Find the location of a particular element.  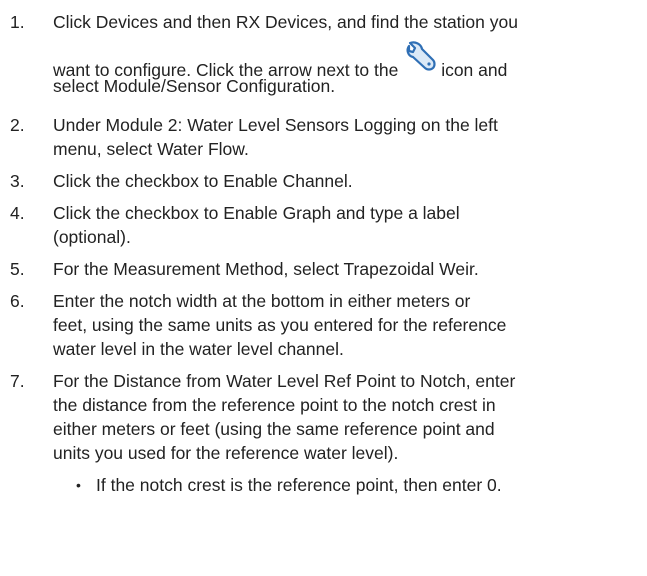

step-line-segment: icon and is located at coordinates (474, 70).